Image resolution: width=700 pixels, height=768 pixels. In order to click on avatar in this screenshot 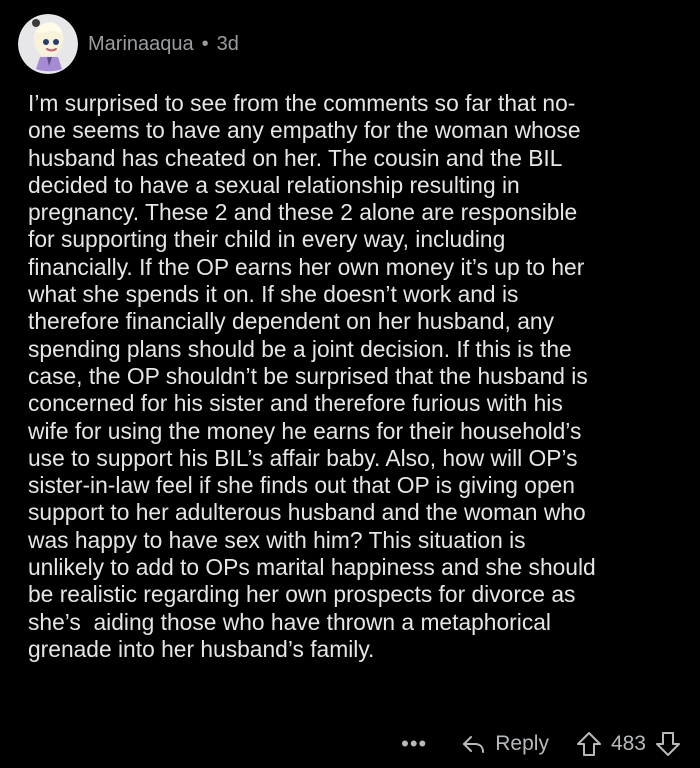, I will do `click(48, 44)`.